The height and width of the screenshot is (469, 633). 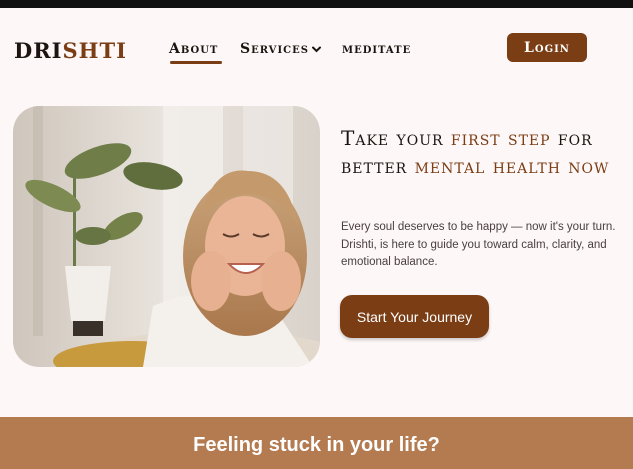 I want to click on nav-services-label: Services, so click(x=274, y=49).